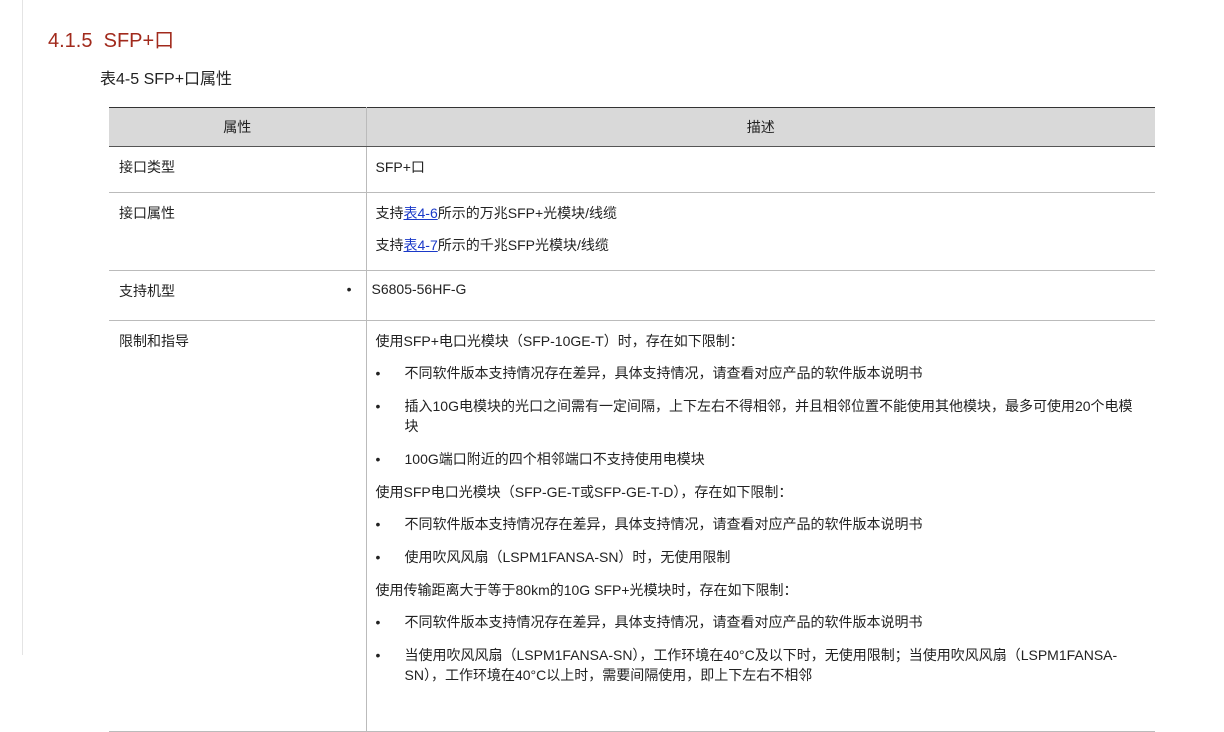 This screenshot has height=732, width=1224. I want to click on section-number: 4.1.5, so click(70, 41).